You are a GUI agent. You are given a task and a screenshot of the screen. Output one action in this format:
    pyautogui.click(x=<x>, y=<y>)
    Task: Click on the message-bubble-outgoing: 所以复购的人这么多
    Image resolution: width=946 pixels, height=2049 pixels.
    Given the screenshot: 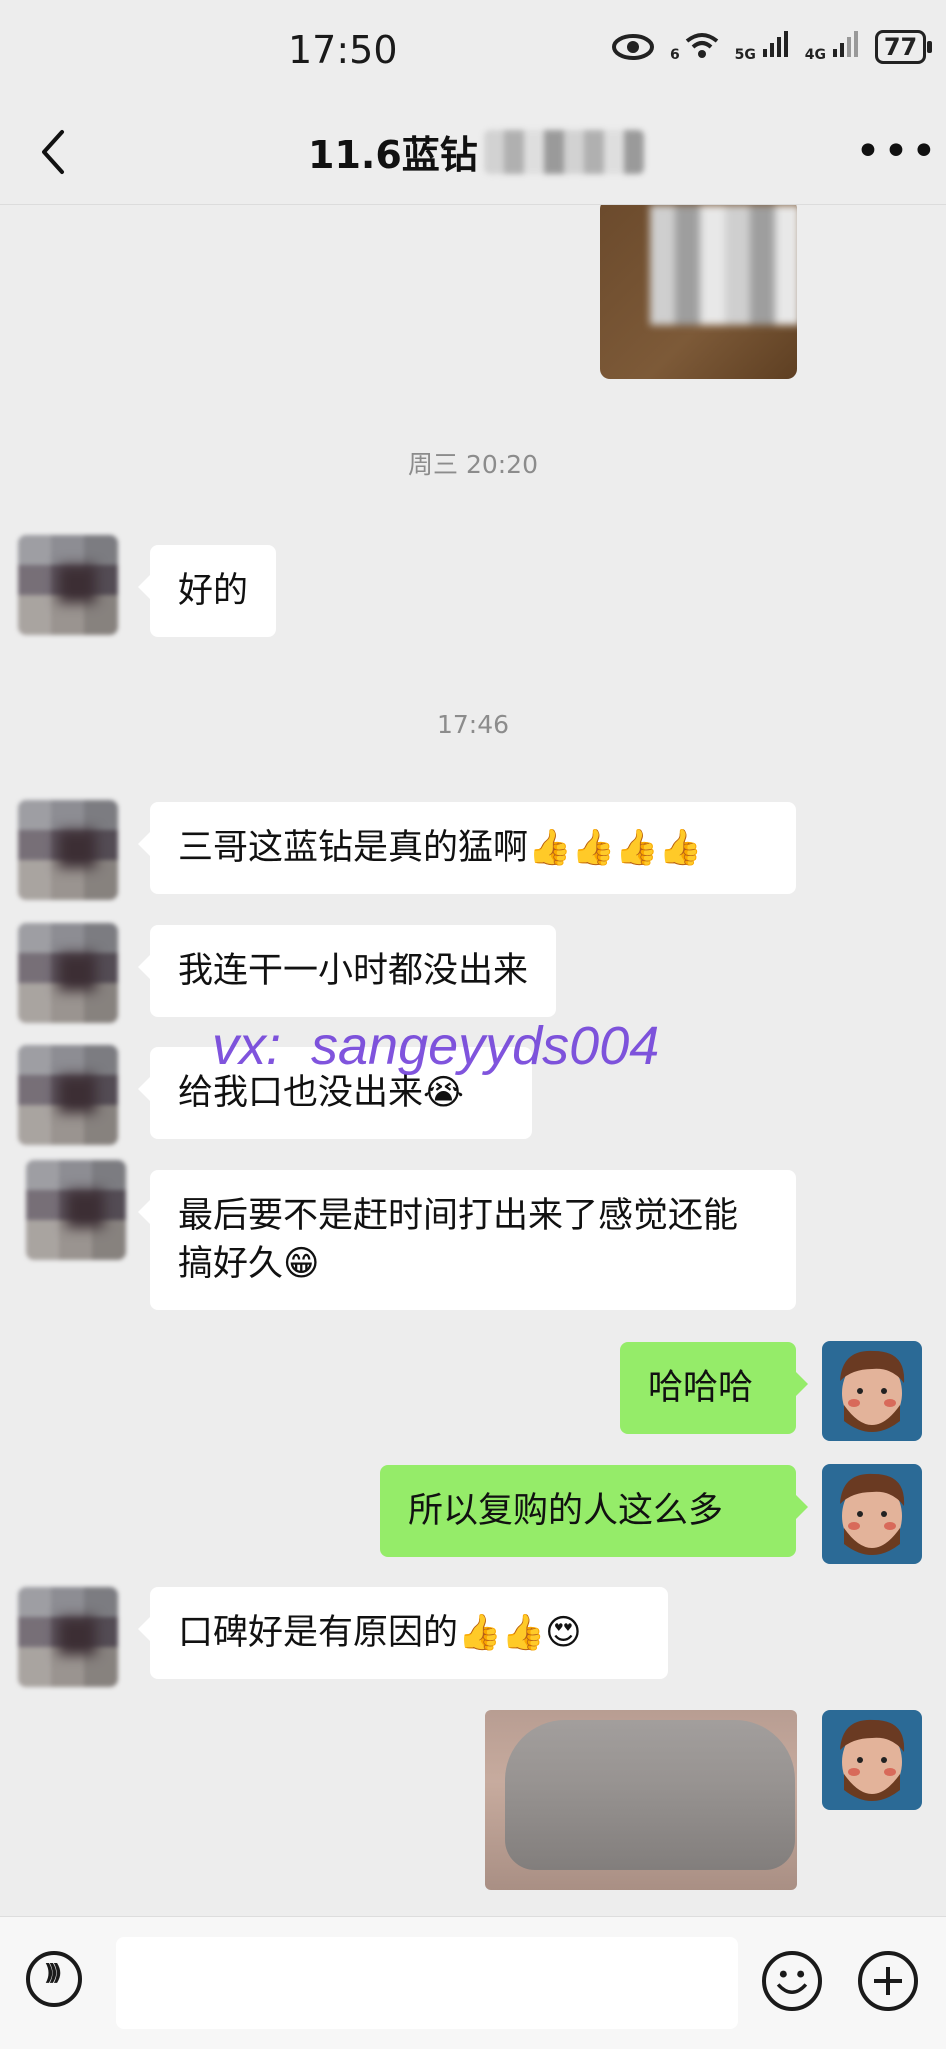 What is the action you would take?
    pyautogui.click(x=594, y=1511)
    